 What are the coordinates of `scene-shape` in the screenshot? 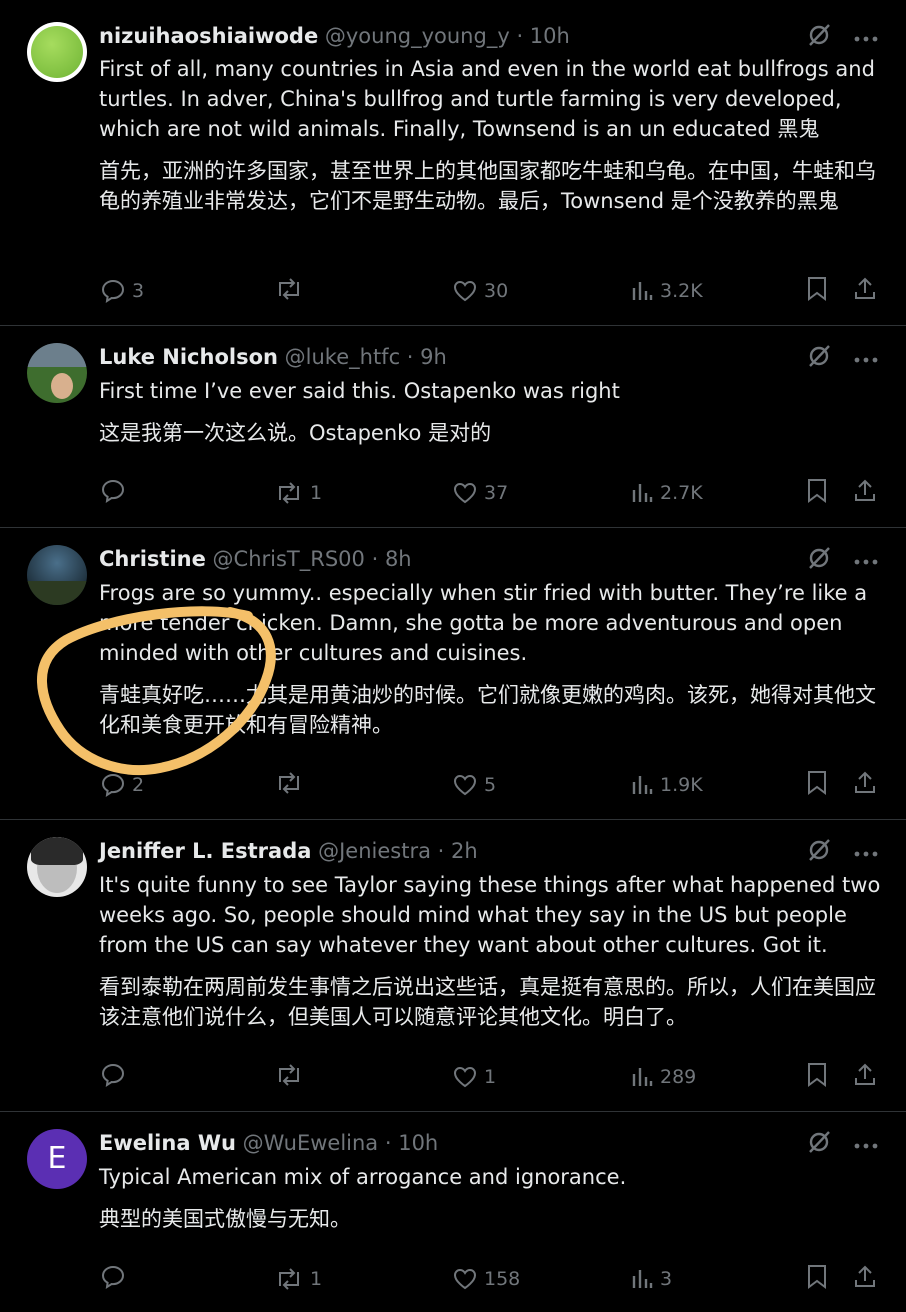 It's located at (57, 593).